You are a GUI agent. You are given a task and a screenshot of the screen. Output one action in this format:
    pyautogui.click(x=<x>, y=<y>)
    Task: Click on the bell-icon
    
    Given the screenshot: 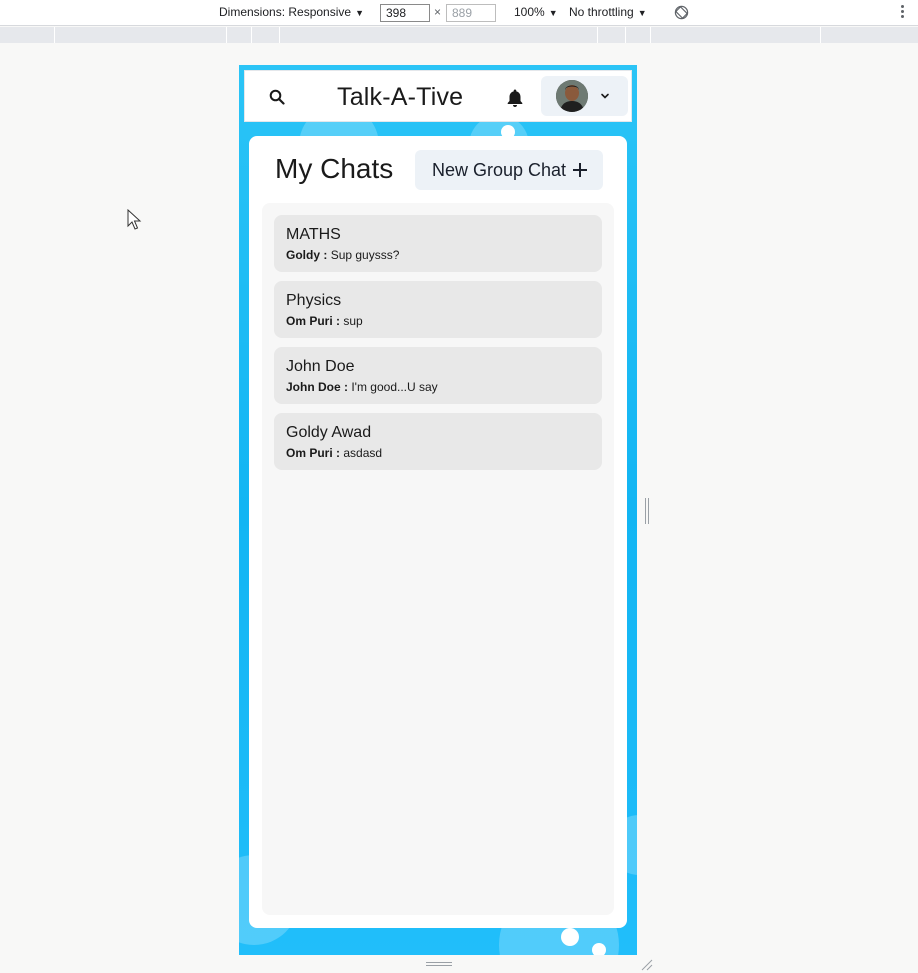 What is the action you would take?
    pyautogui.click(x=515, y=98)
    